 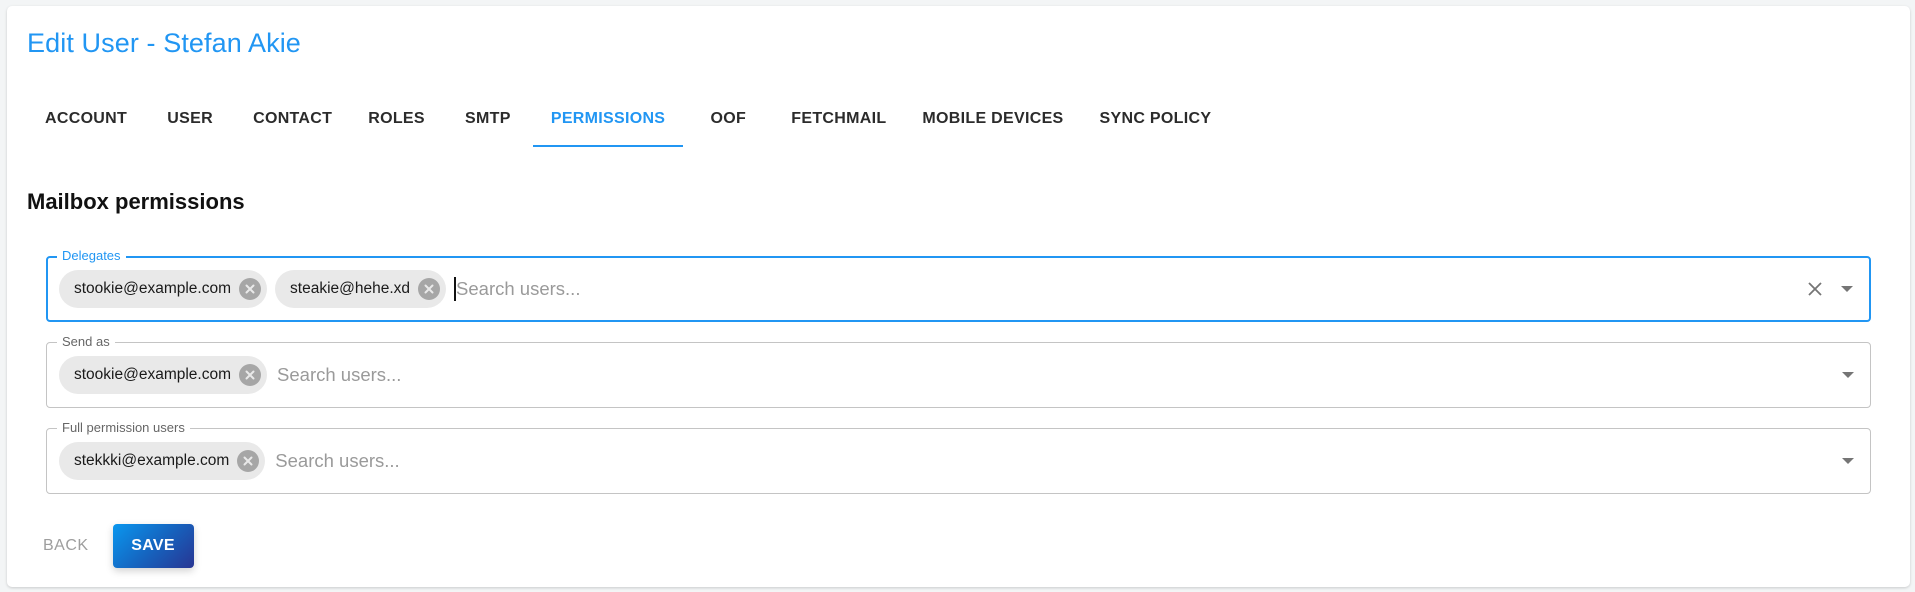 I want to click on full-permission-search-input, so click(x=1031, y=461).